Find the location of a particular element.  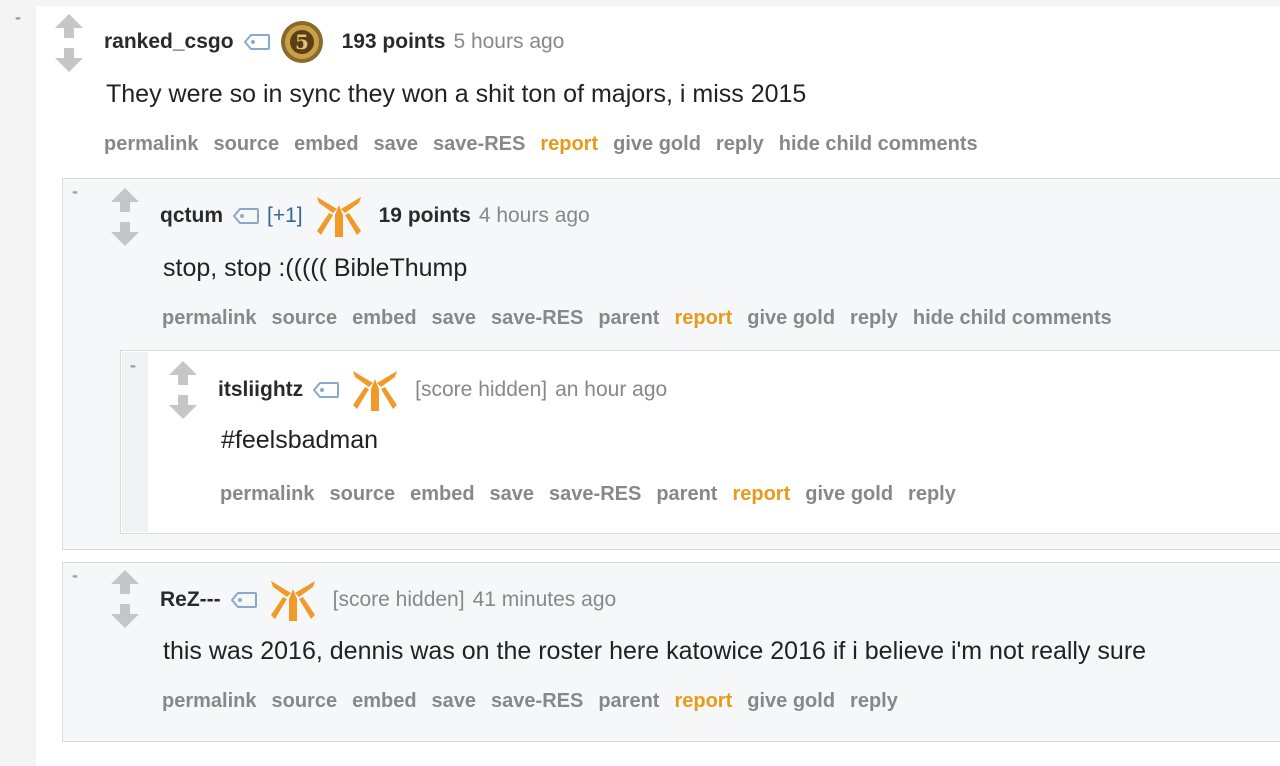

comment-tagline: ranked_csgo 5 193 points 5 hours ago is located at coordinates (334, 42).